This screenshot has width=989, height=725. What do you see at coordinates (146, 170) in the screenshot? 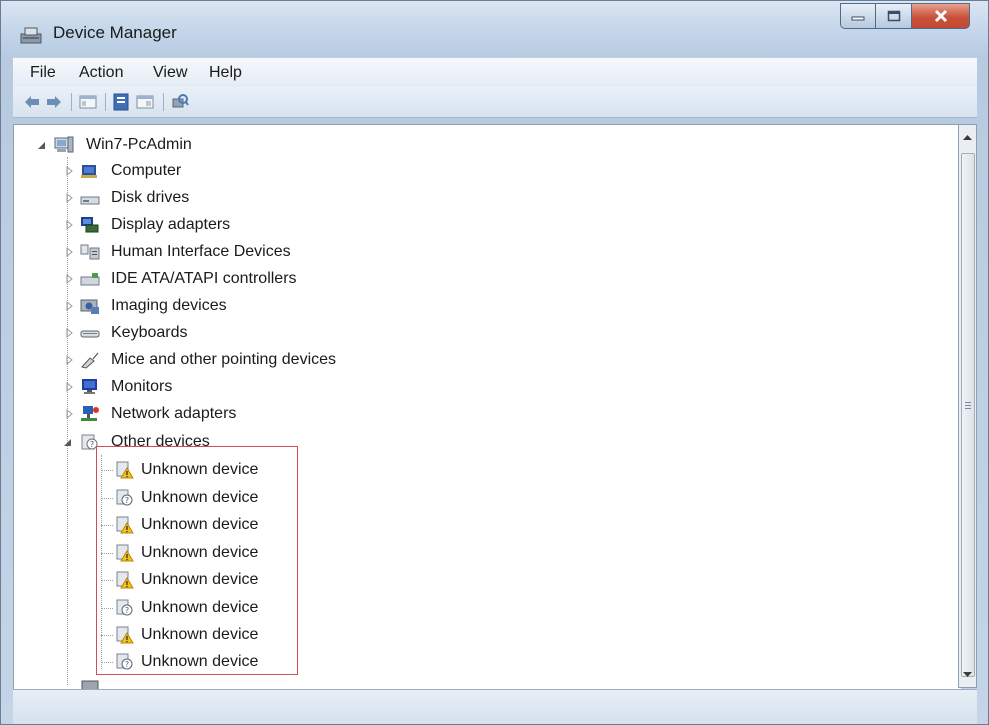
I see `tree-item-label: Computer` at bounding box center [146, 170].